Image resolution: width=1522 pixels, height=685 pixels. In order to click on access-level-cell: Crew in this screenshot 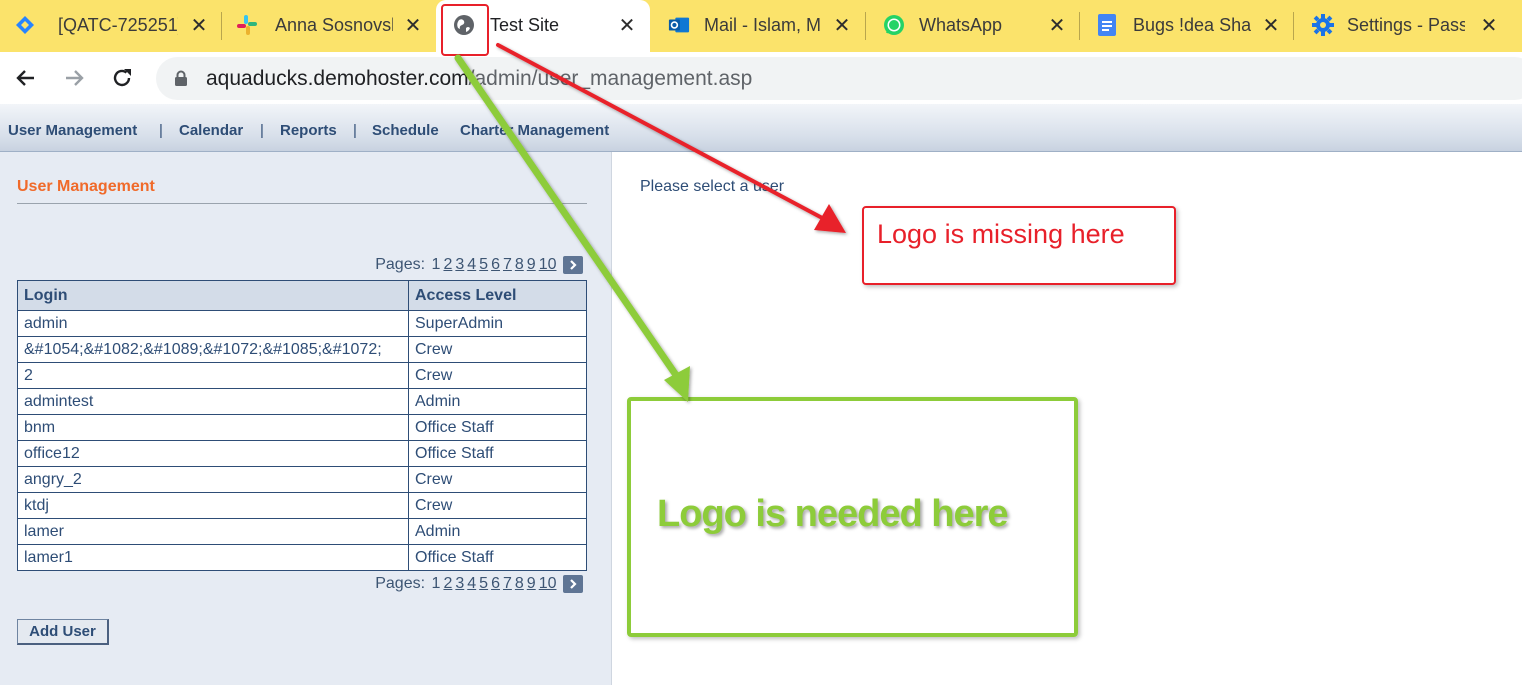, I will do `click(497, 505)`.